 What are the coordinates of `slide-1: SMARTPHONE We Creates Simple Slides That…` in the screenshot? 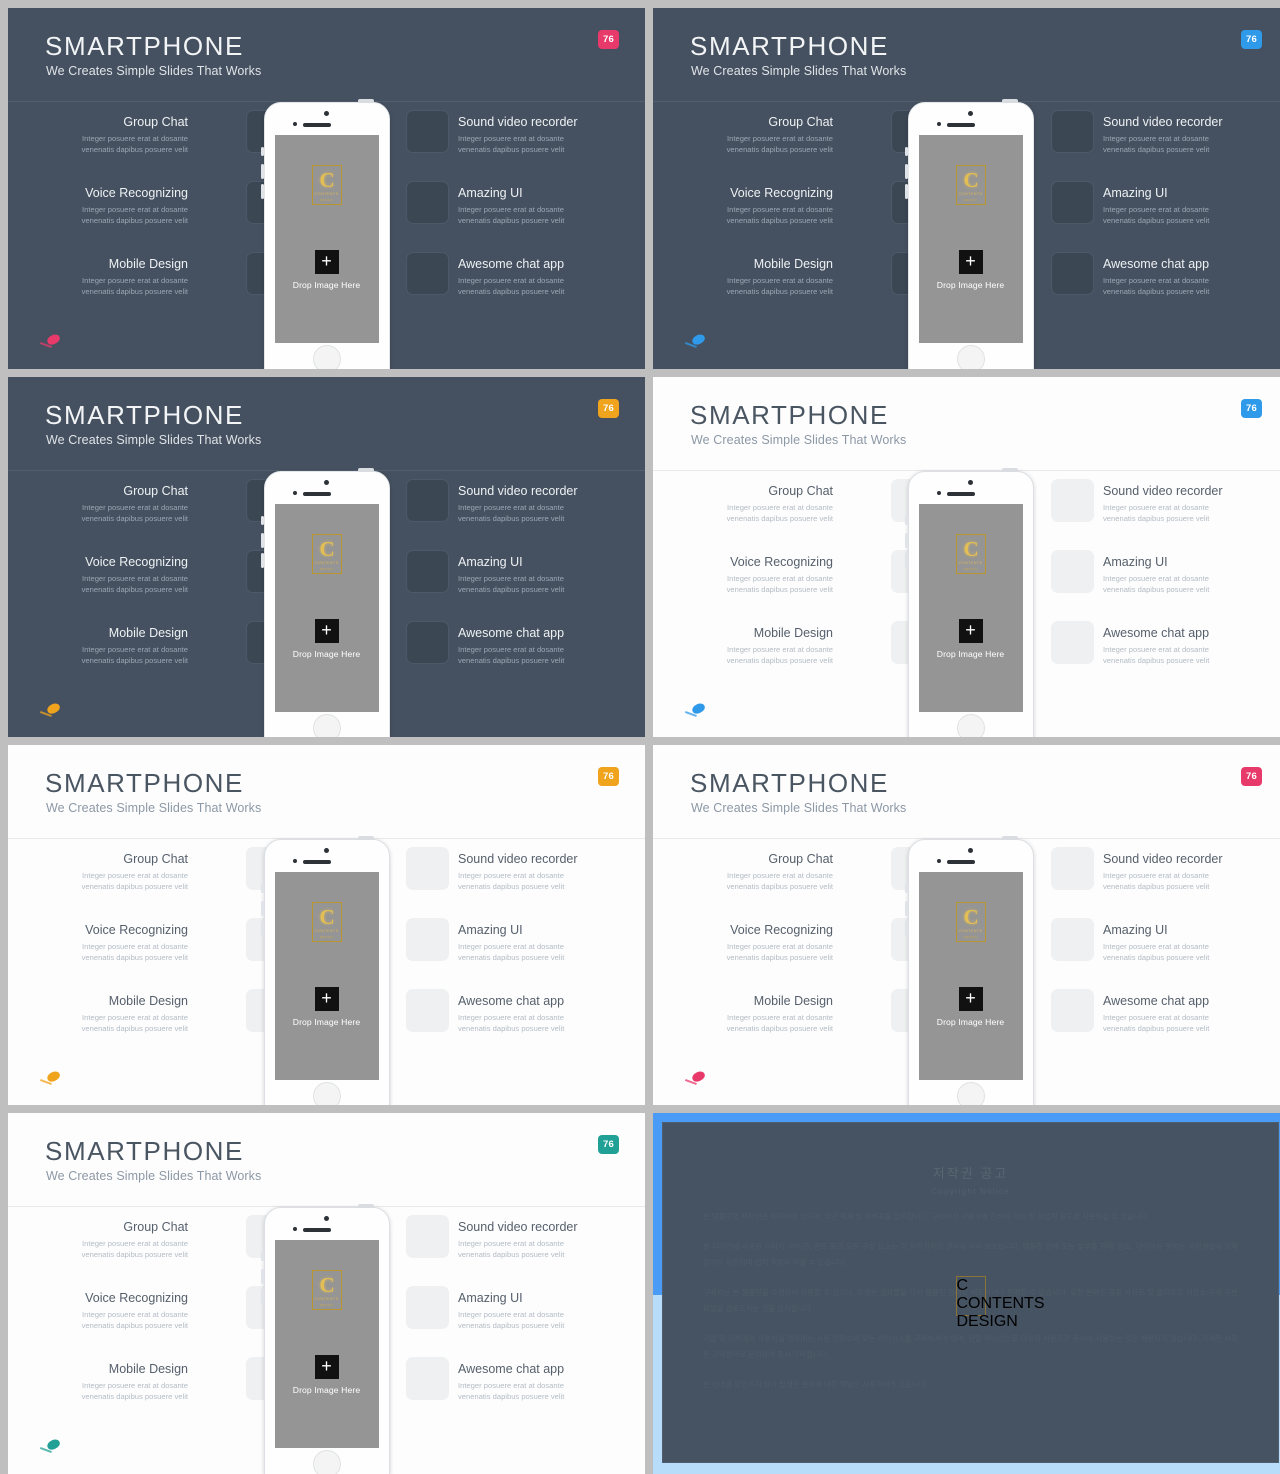 It's located at (326, 188).